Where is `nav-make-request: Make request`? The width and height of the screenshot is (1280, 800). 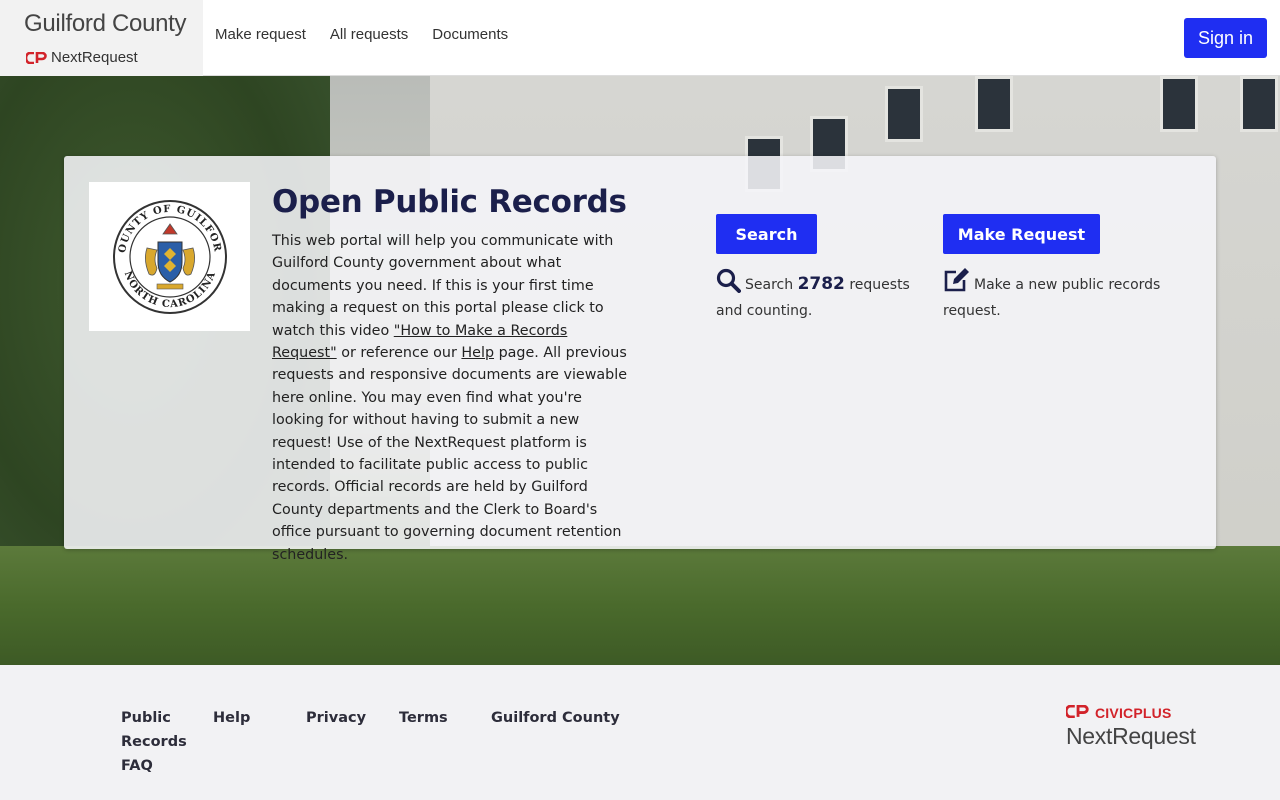
nav-make-request: Make request is located at coordinates (260, 34).